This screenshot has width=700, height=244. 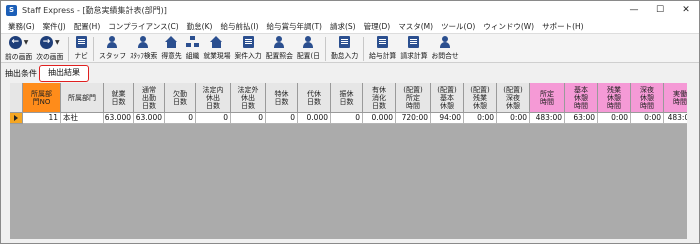 I want to click on menu-window: ウィンドウ(W), so click(x=508, y=26).